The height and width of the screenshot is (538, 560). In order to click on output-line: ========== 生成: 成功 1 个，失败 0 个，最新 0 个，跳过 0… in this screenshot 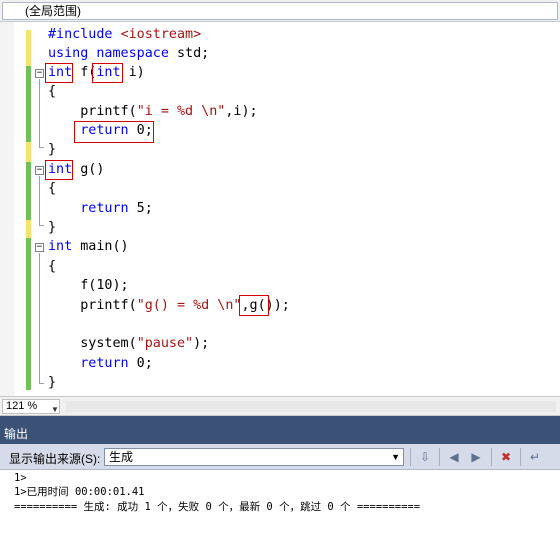, I will do `click(217, 507)`.